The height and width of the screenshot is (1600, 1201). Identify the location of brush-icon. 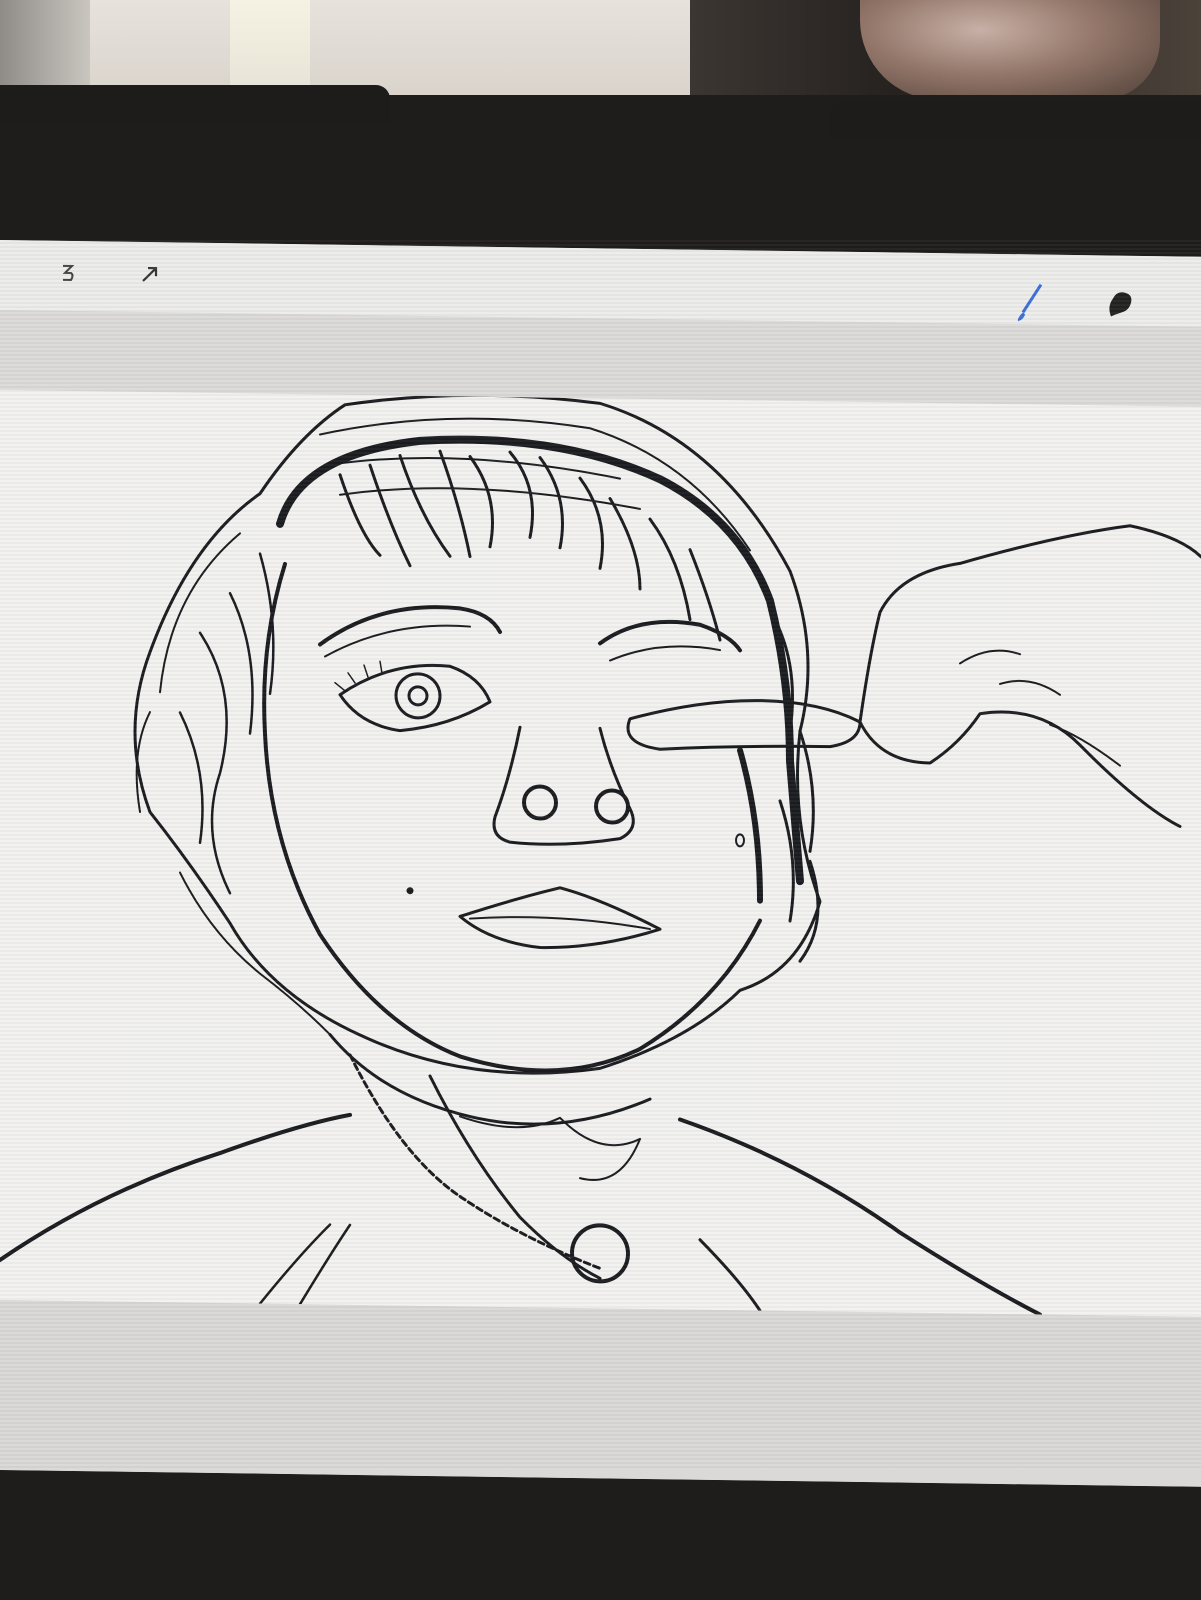
(1030, 302).